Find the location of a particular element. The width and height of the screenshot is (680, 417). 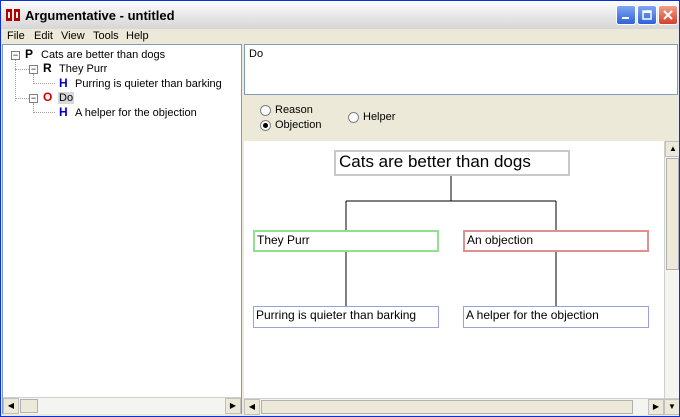

diagram-connectors is located at coordinates (451, 241).